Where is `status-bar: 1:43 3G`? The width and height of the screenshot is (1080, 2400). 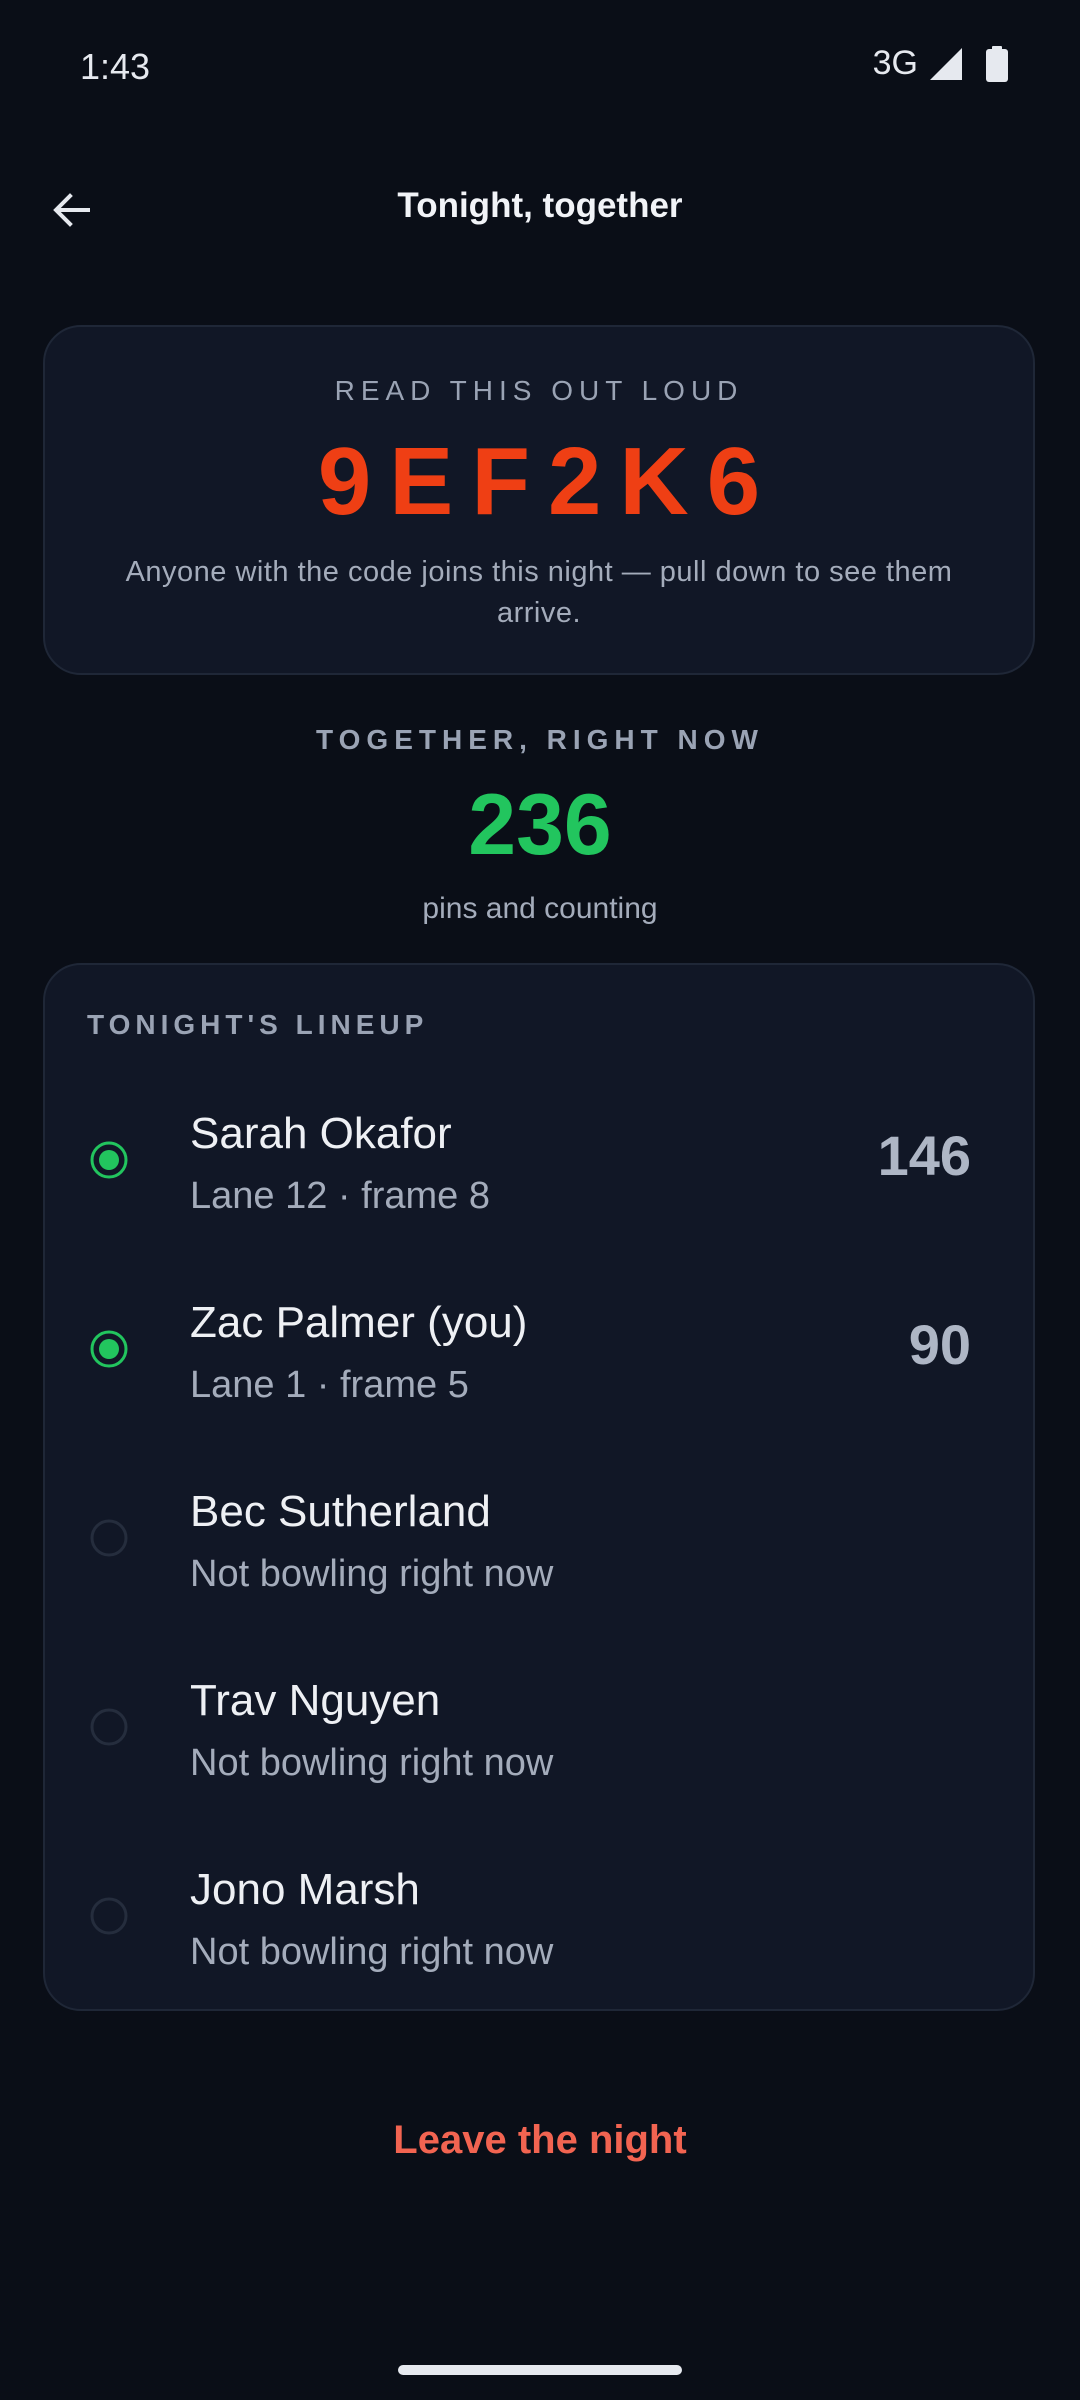
status-bar: 1:43 3G is located at coordinates (540, 66).